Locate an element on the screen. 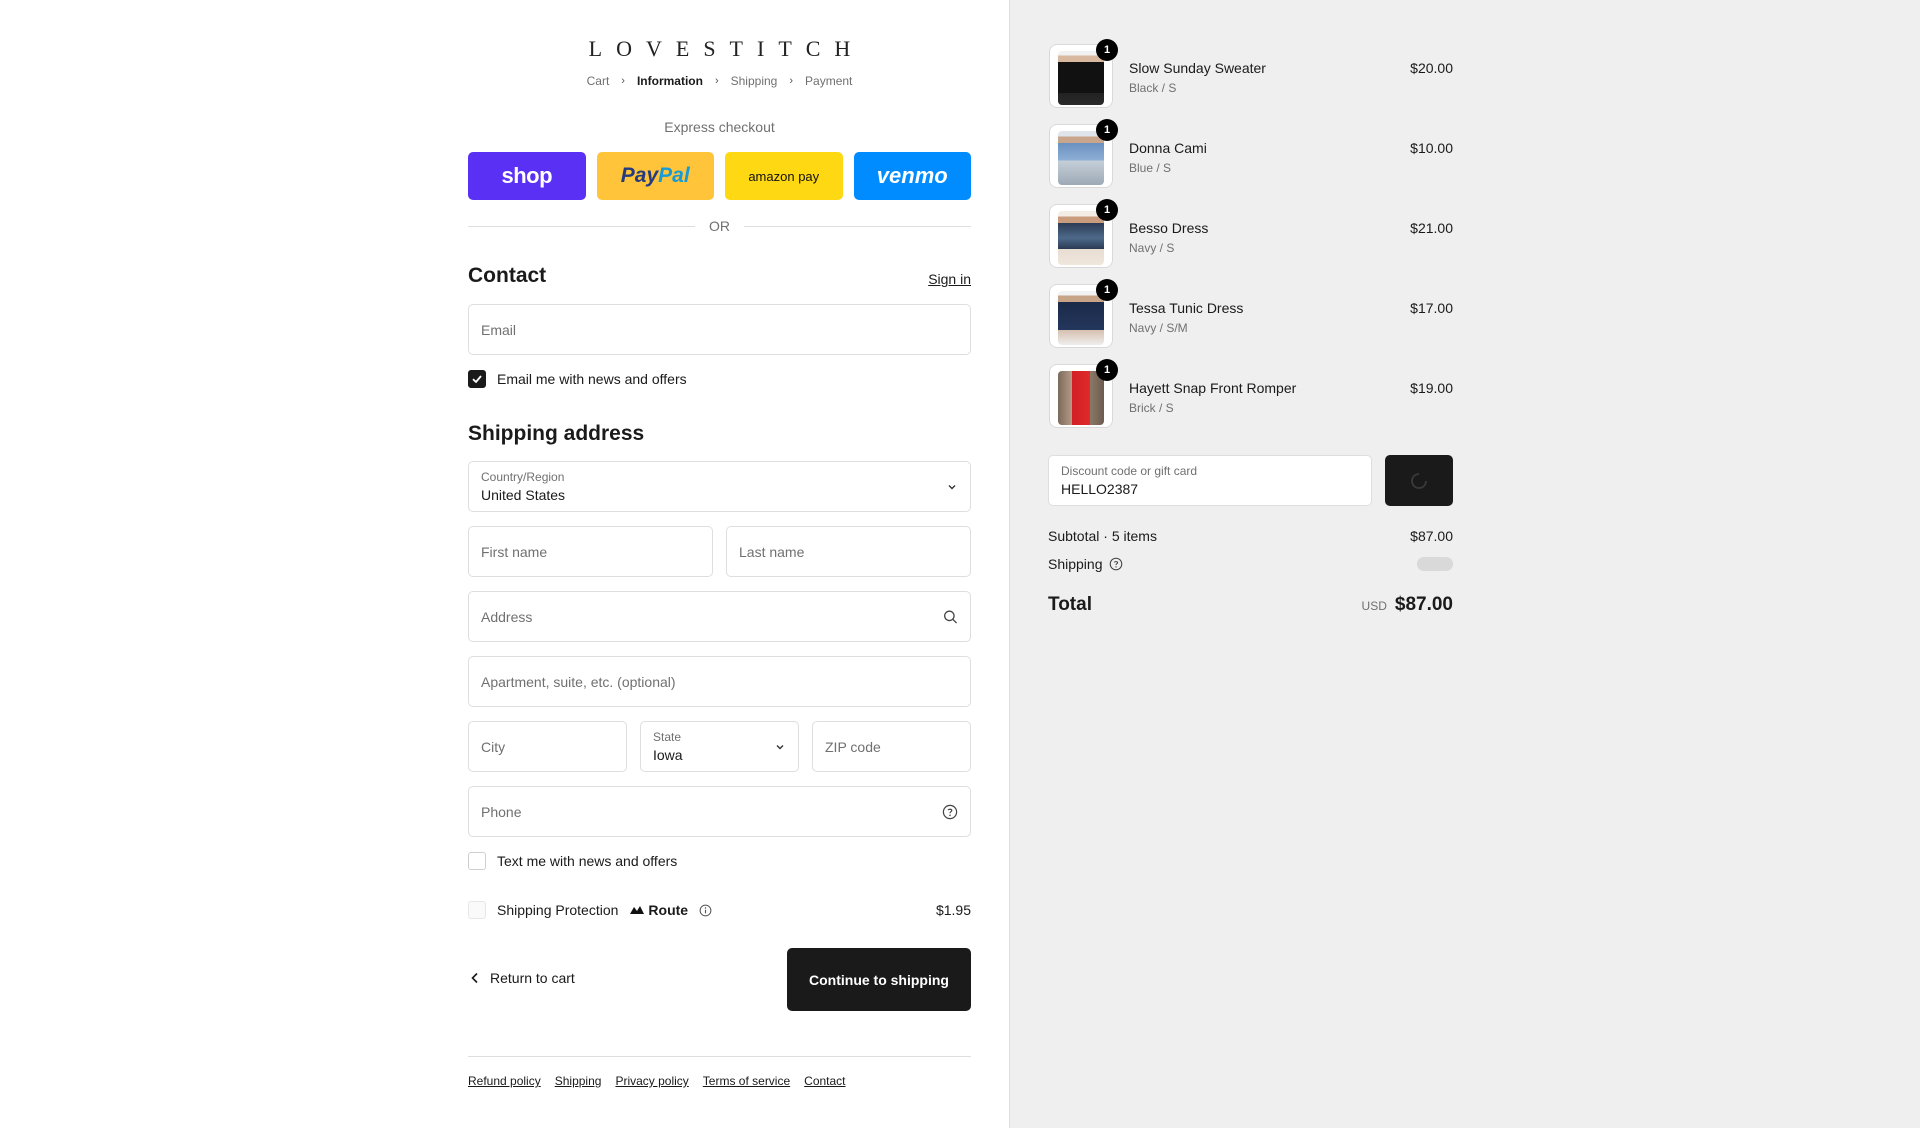 The image size is (1920, 1128). return-to-cart-link: Return to cart is located at coordinates (522, 978).